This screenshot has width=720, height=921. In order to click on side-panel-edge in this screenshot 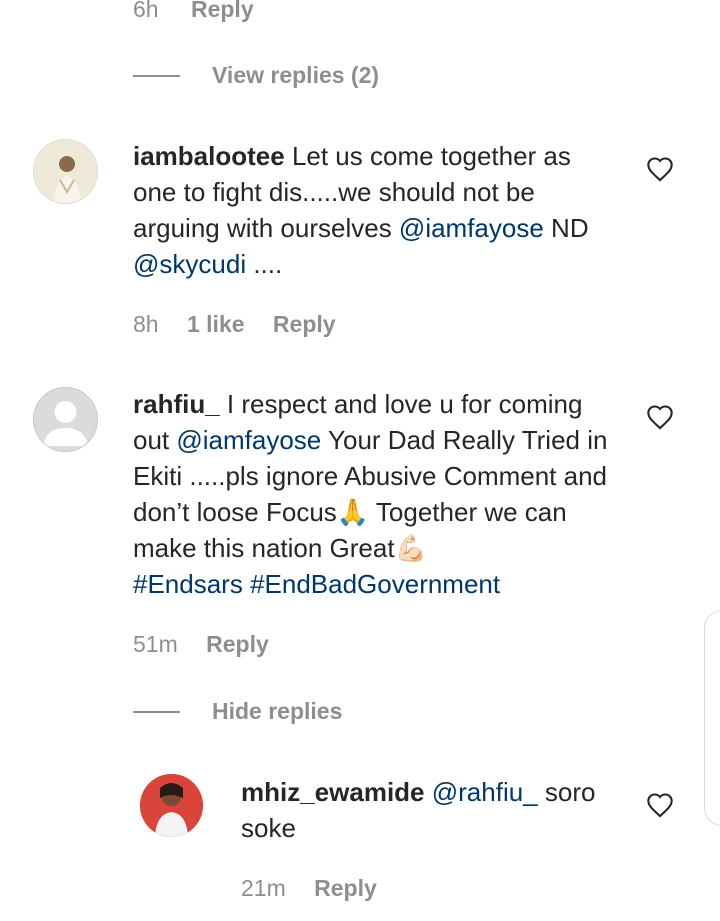, I will do `click(712, 718)`.